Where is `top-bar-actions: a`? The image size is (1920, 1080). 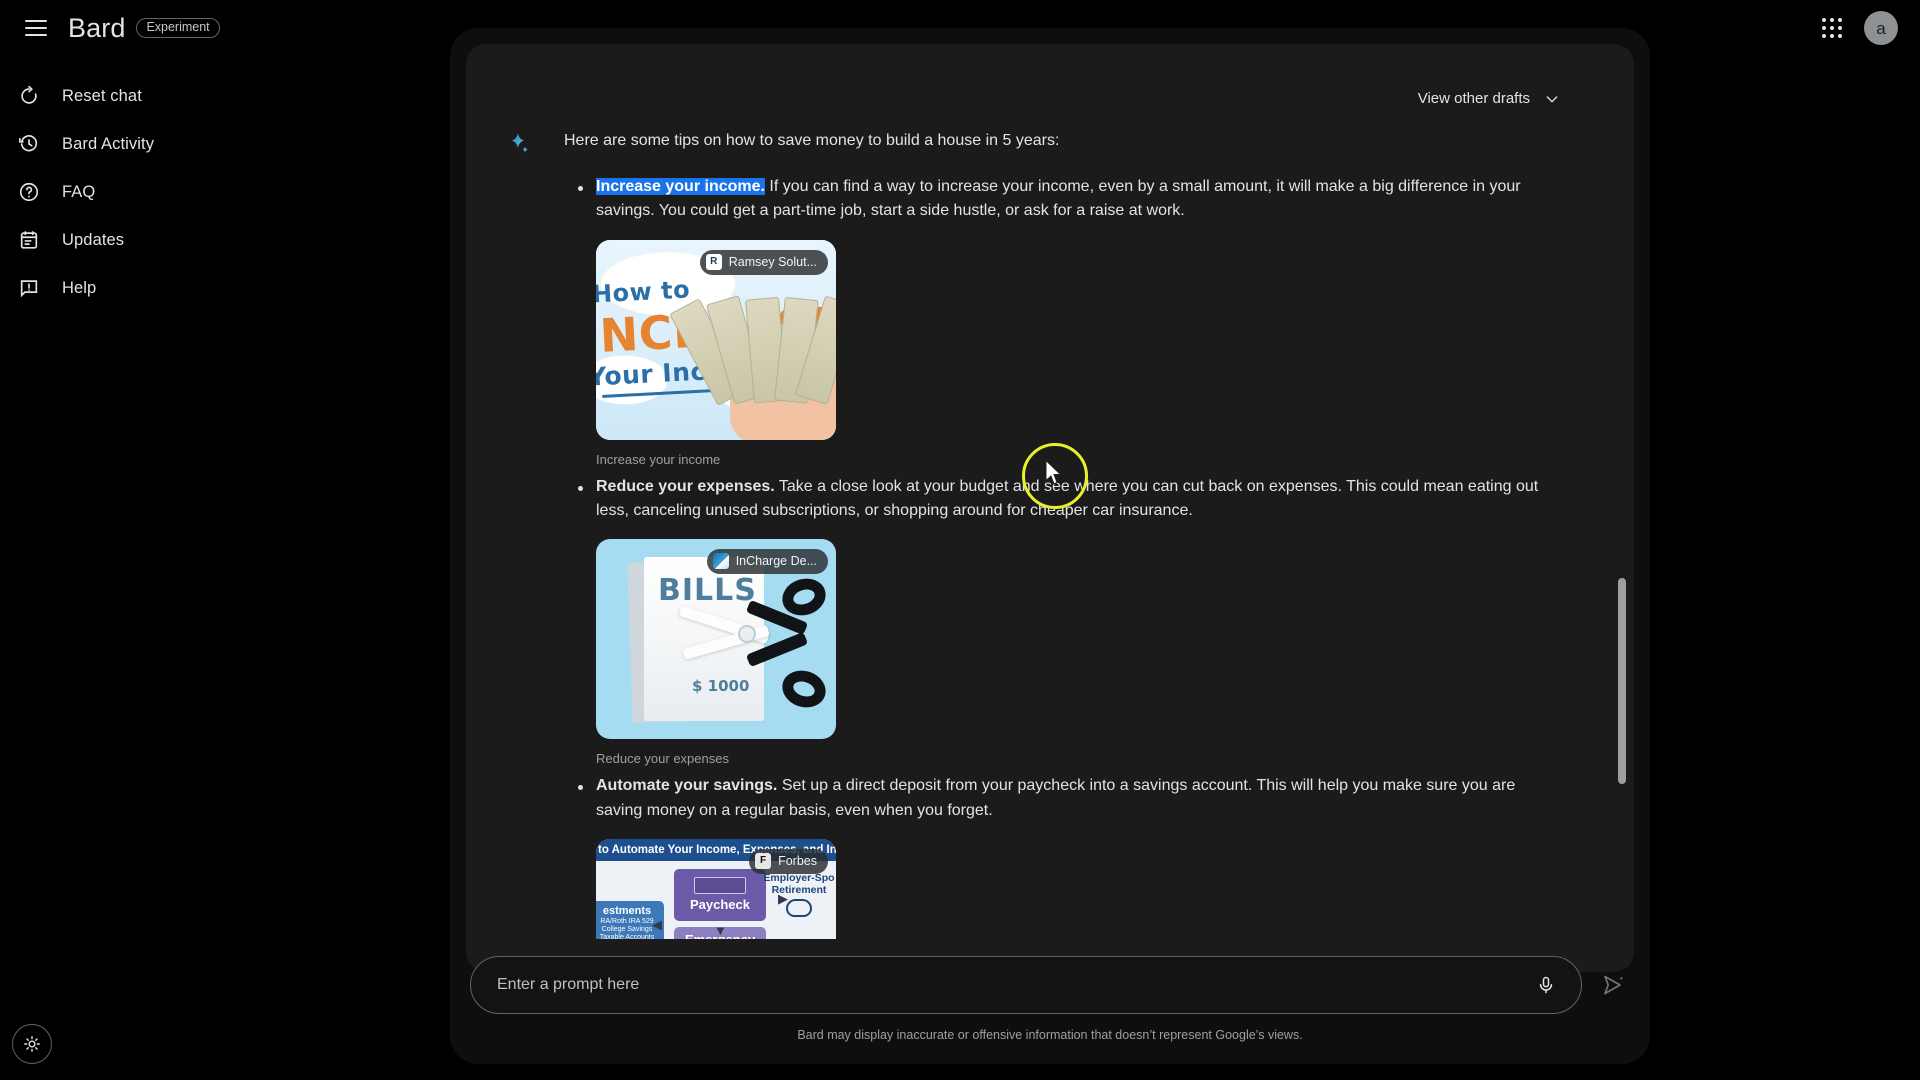
top-bar-actions: a is located at coordinates (1854, 28).